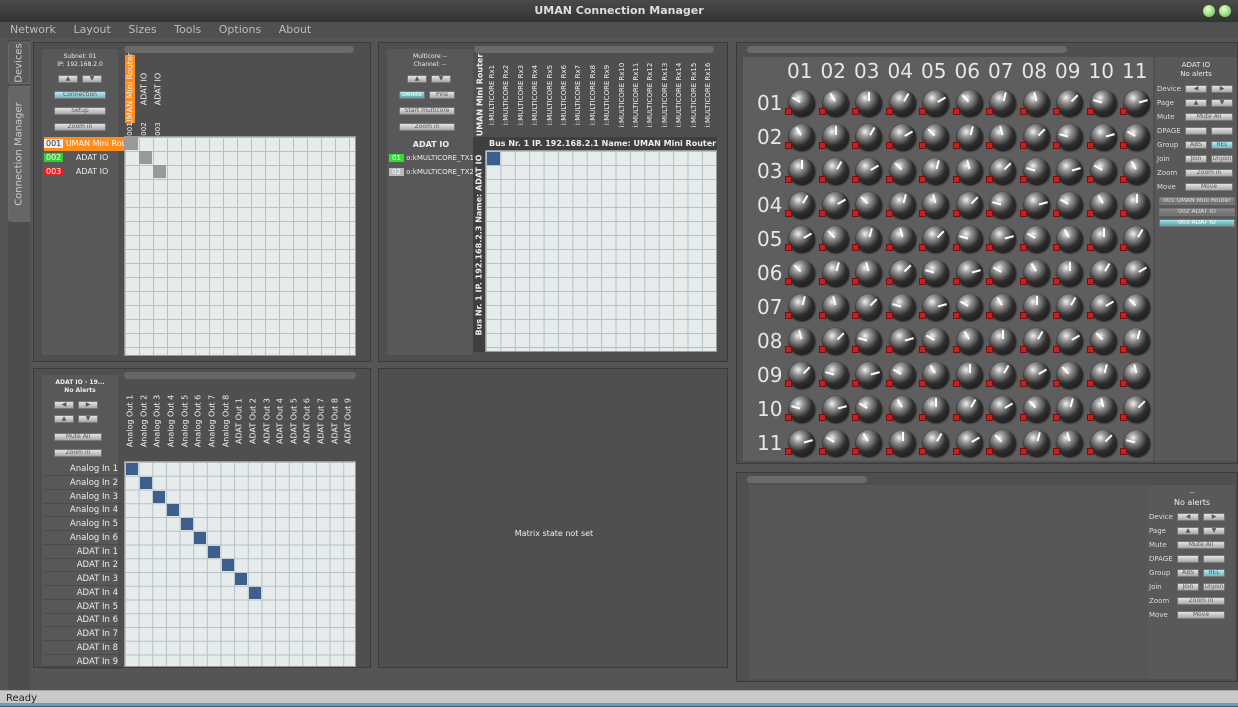 The image size is (1238, 707). Describe the element at coordinates (240, 30) in the screenshot. I see `menu-options: Options` at that location.